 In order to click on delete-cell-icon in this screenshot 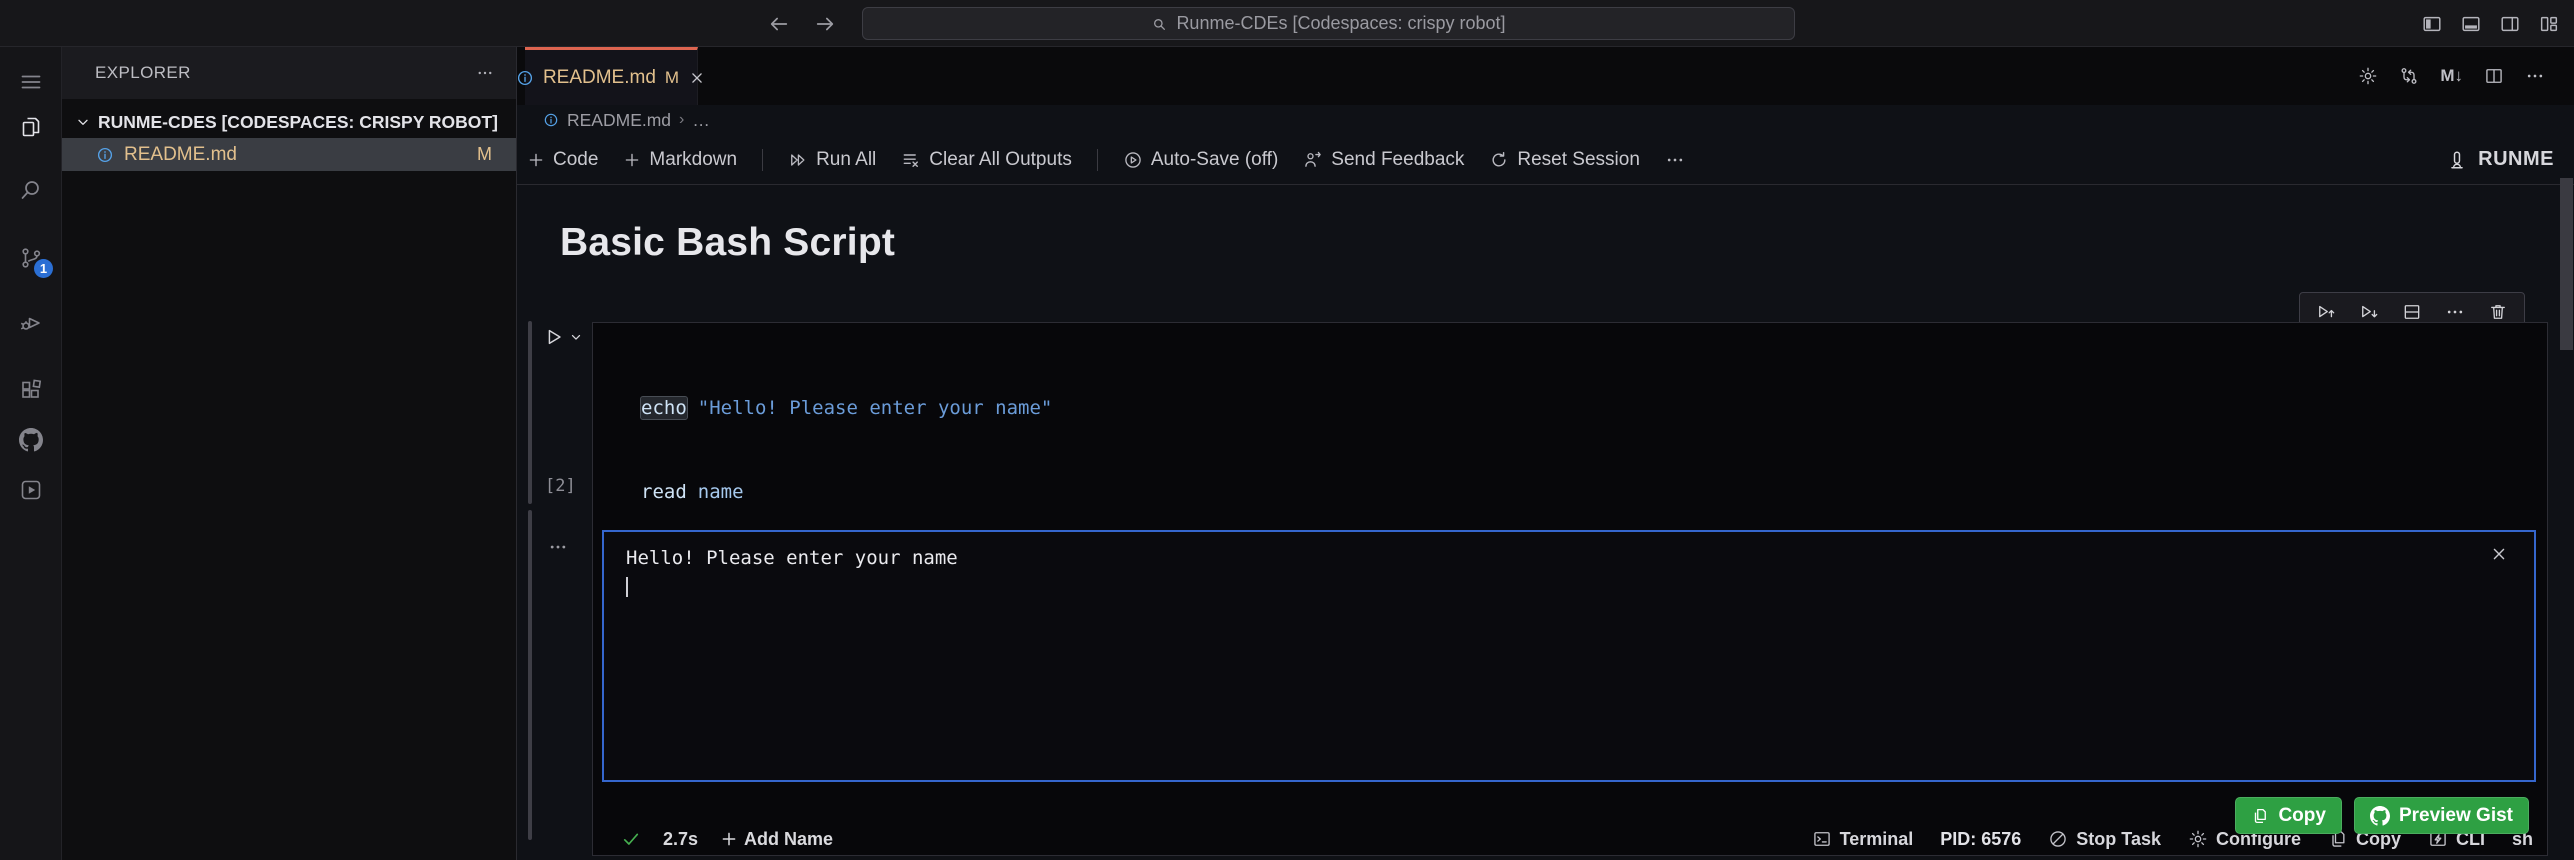, I will do `click(2498, 312)`.